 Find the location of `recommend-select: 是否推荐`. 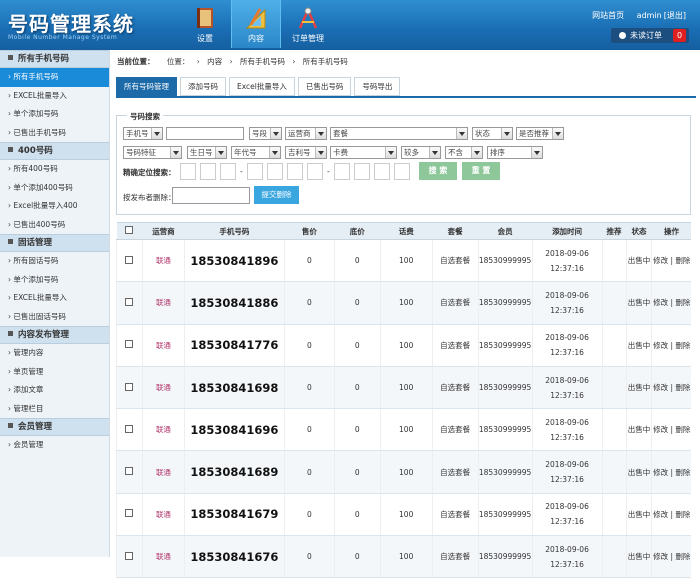

recommend-select: 是否推荐 is located at coordinates (540, 133).